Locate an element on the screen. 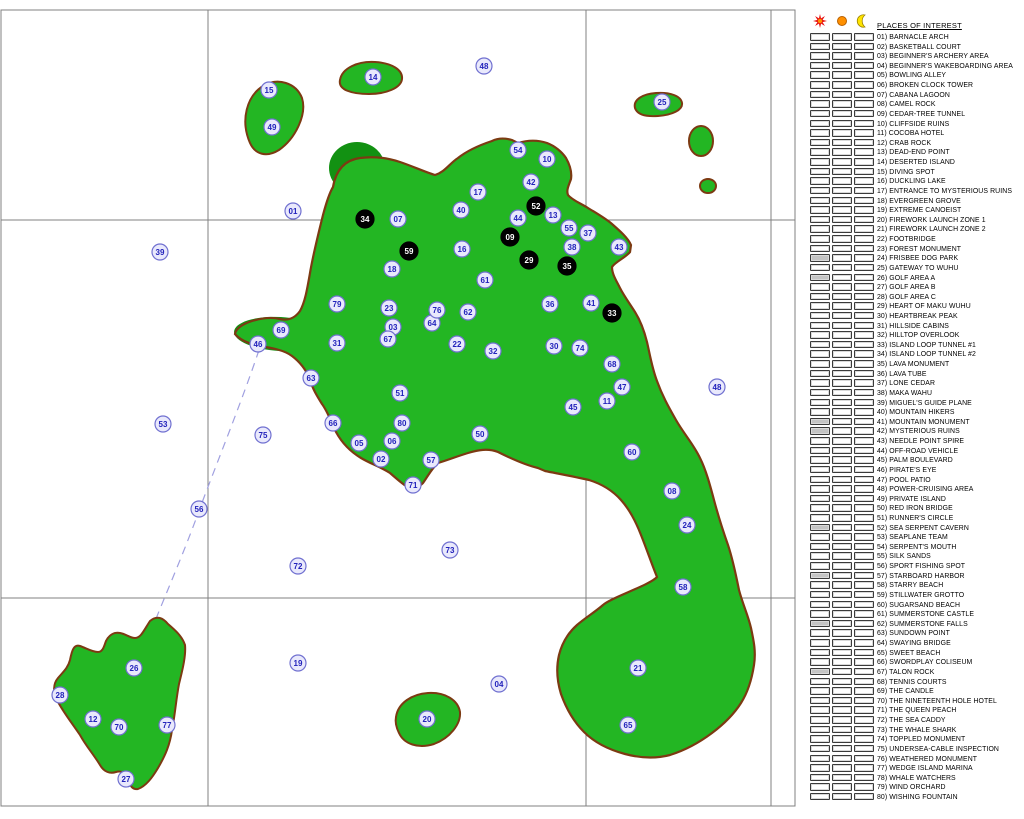  poi-checkbox-05-col2 is located at coordinates (842, 75).